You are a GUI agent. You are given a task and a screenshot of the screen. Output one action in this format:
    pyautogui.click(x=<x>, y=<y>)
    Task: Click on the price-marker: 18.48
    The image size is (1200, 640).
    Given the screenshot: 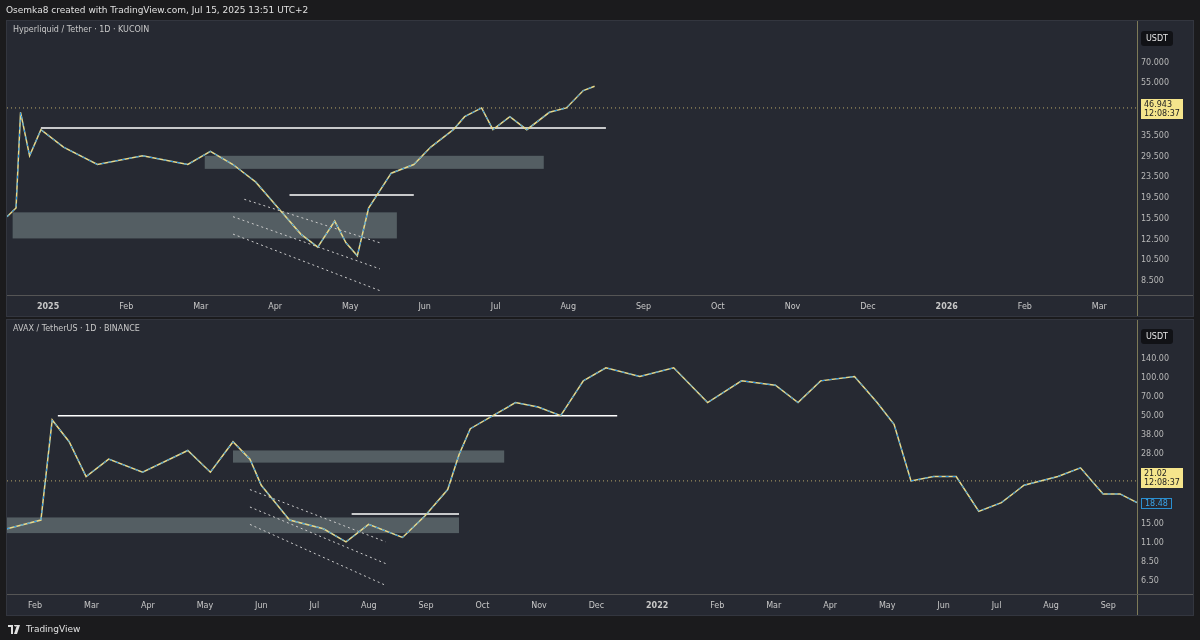 What is the action you would take?
    pyautogui.click(x=1156, y=503)
    